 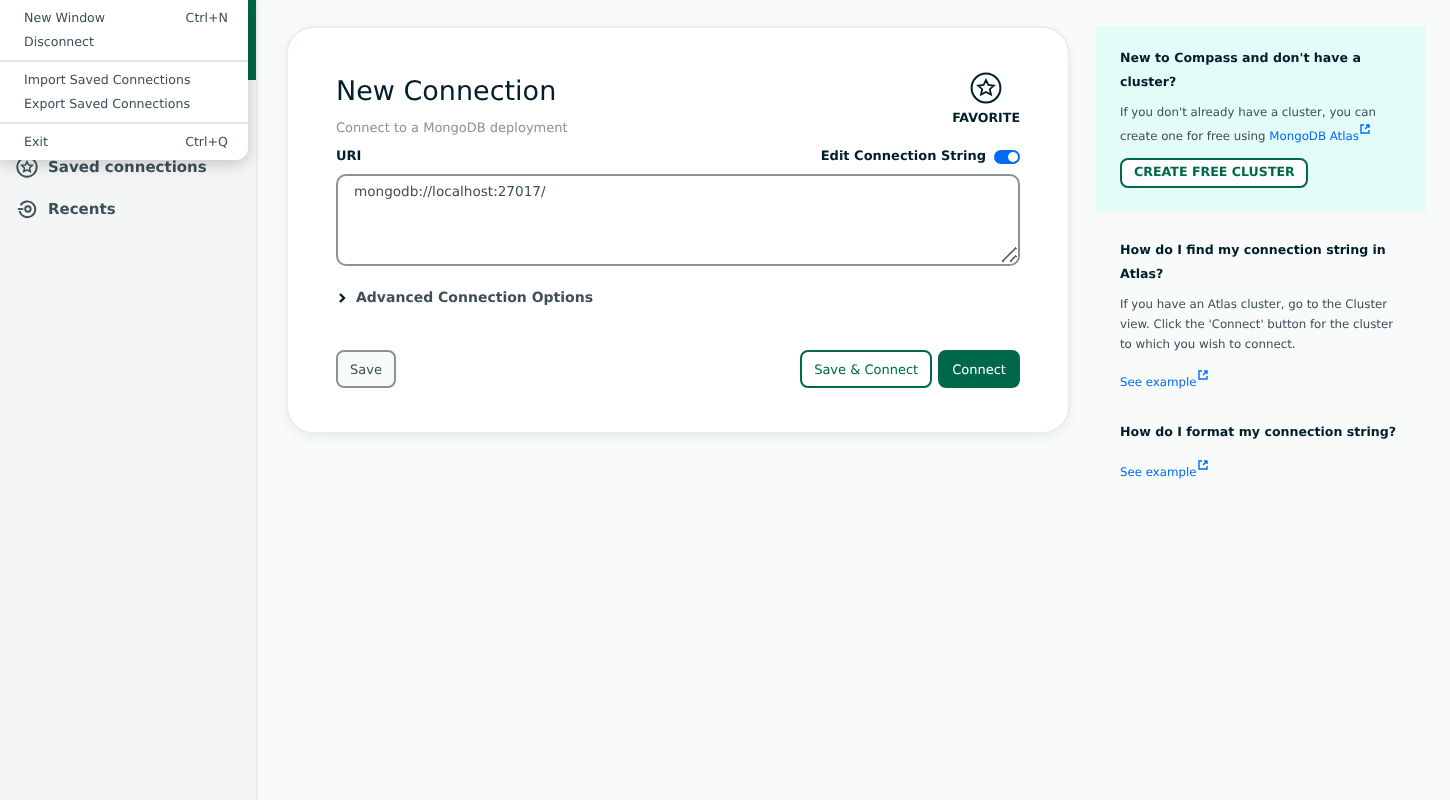 I want to click on star-icon, so click(x=27, y=167).